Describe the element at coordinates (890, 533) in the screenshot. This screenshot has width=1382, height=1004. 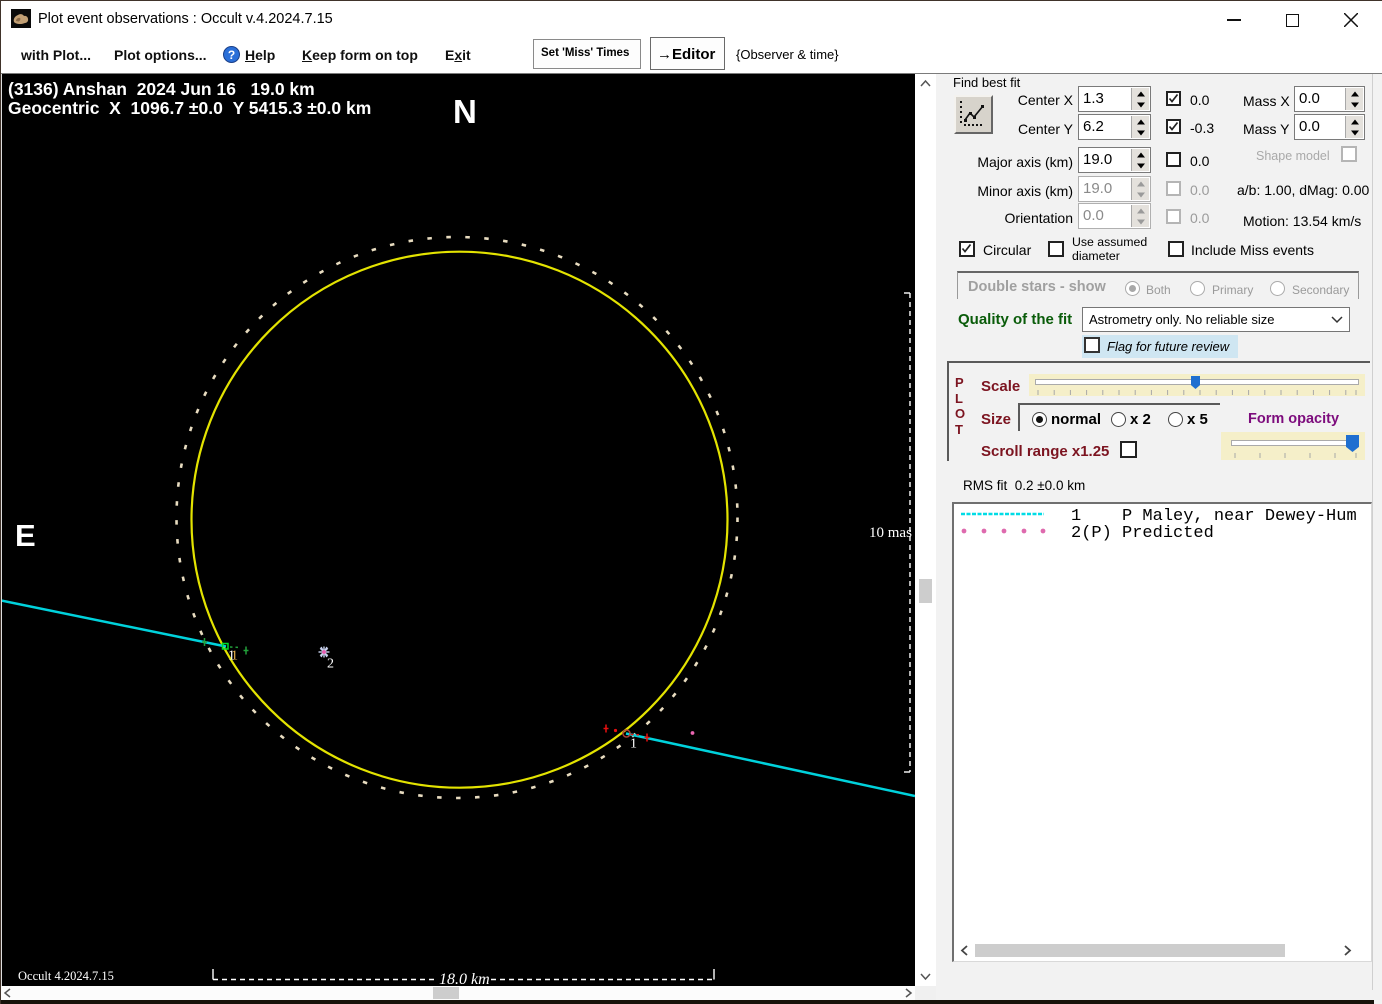
I see `svg-text: 10 mas` at that location.